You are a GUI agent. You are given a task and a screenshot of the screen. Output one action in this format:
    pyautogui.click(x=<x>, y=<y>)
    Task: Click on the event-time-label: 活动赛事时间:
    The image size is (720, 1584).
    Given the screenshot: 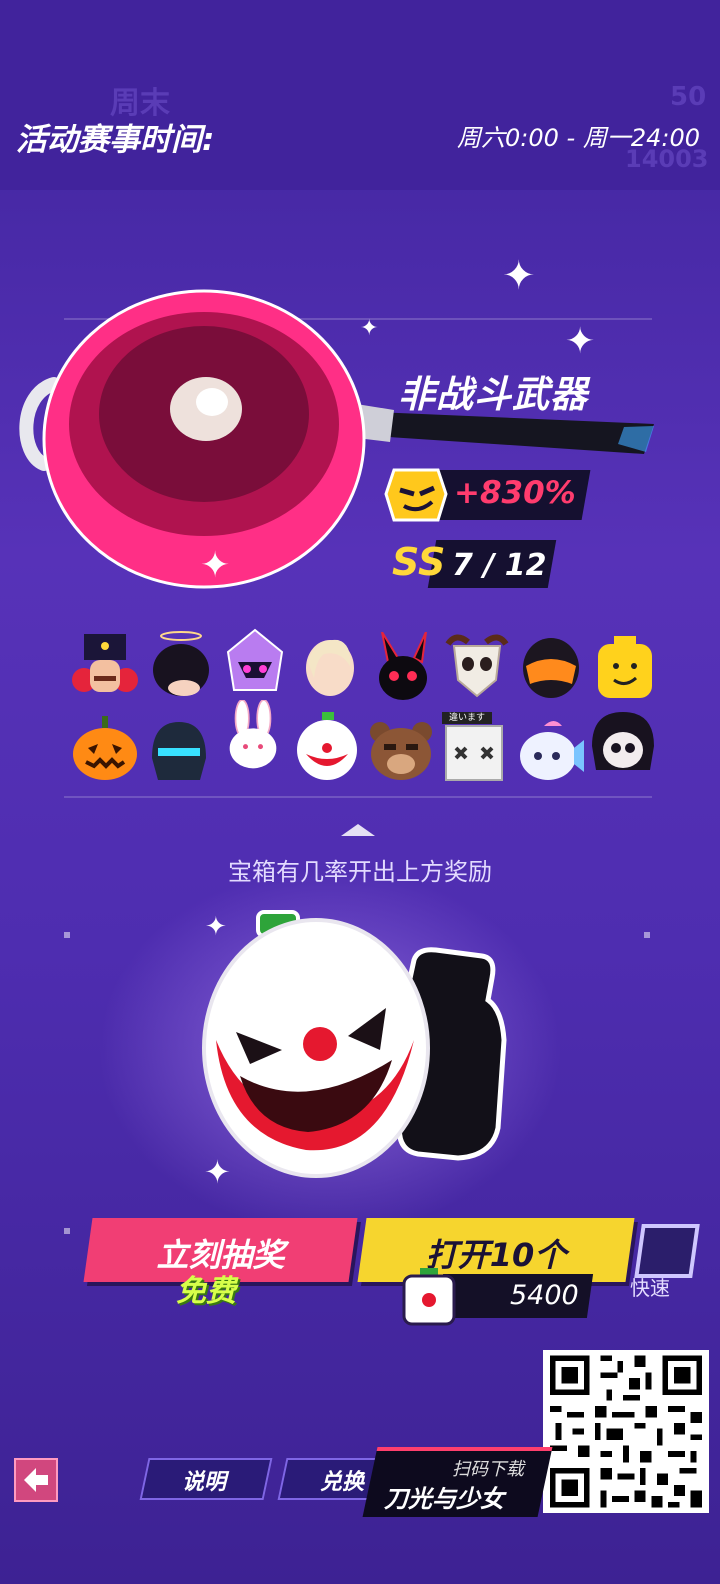 What is the action you would take?
    pyautogui.click(x=115, y=140)
    